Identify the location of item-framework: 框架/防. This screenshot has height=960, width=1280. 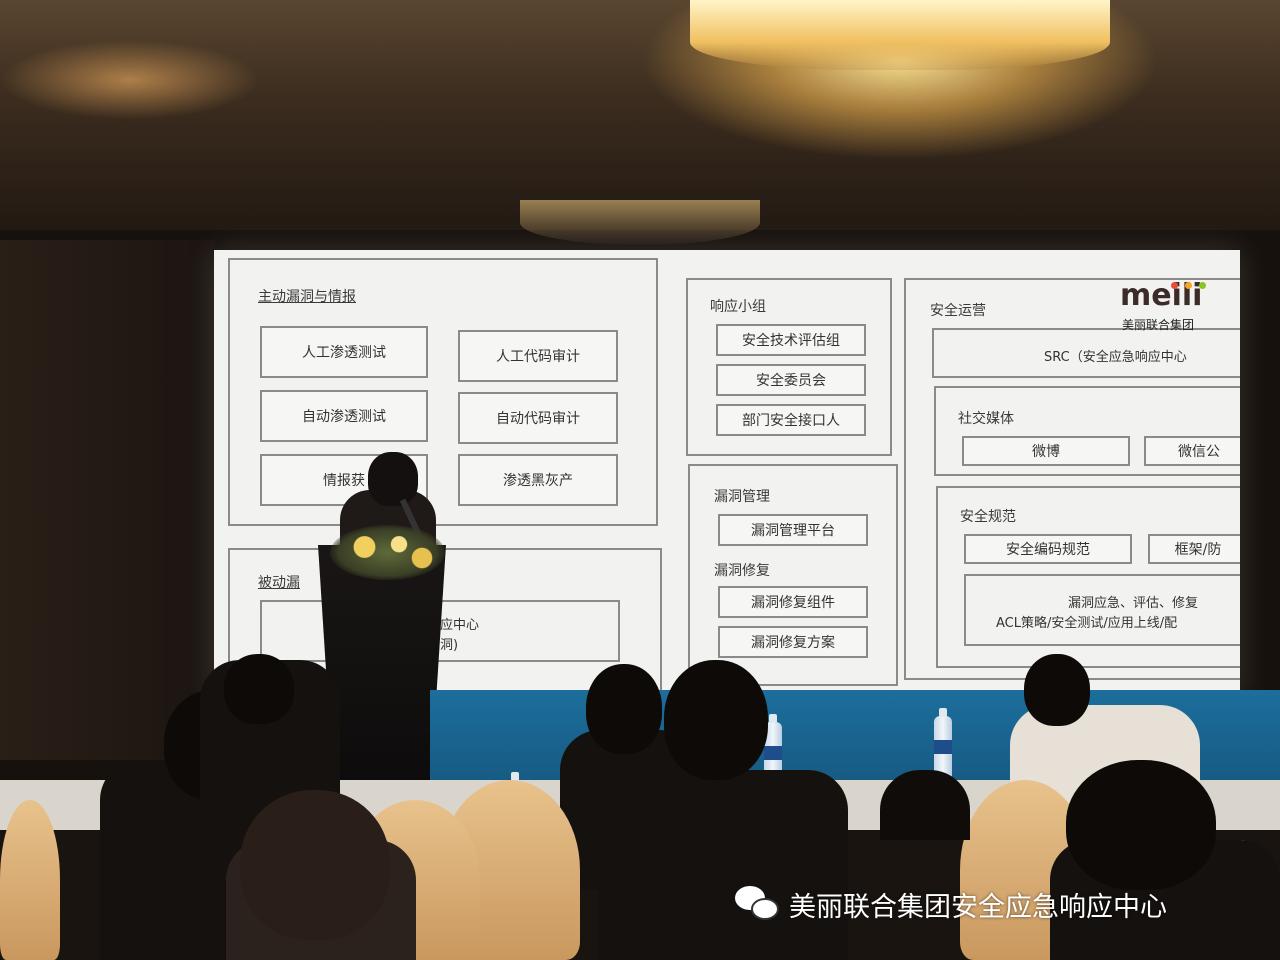
(1194, 549).